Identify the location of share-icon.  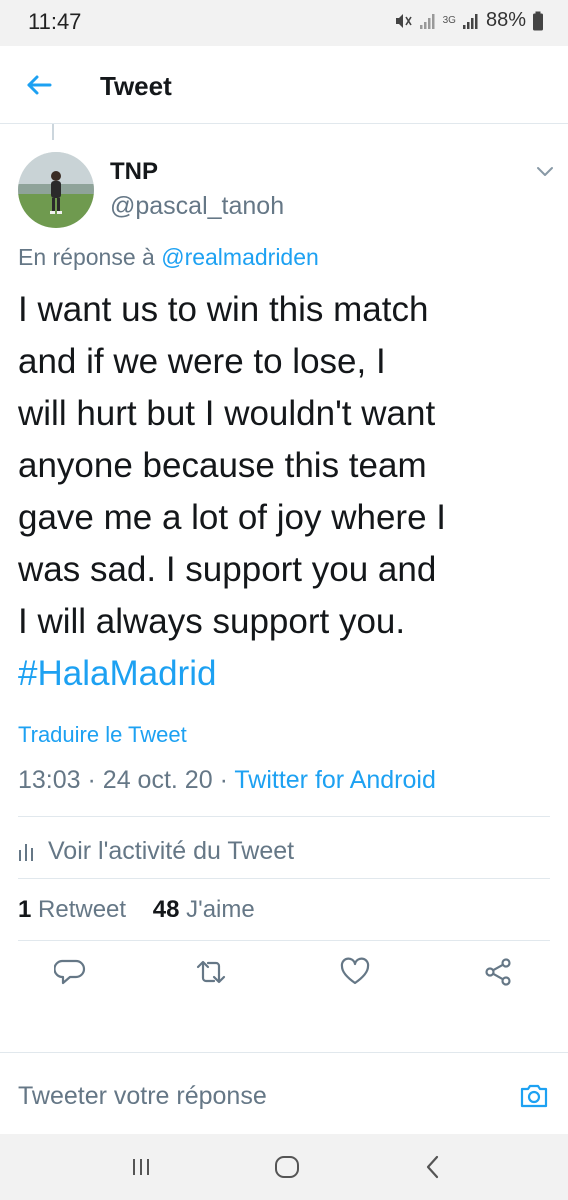
(498, 972).